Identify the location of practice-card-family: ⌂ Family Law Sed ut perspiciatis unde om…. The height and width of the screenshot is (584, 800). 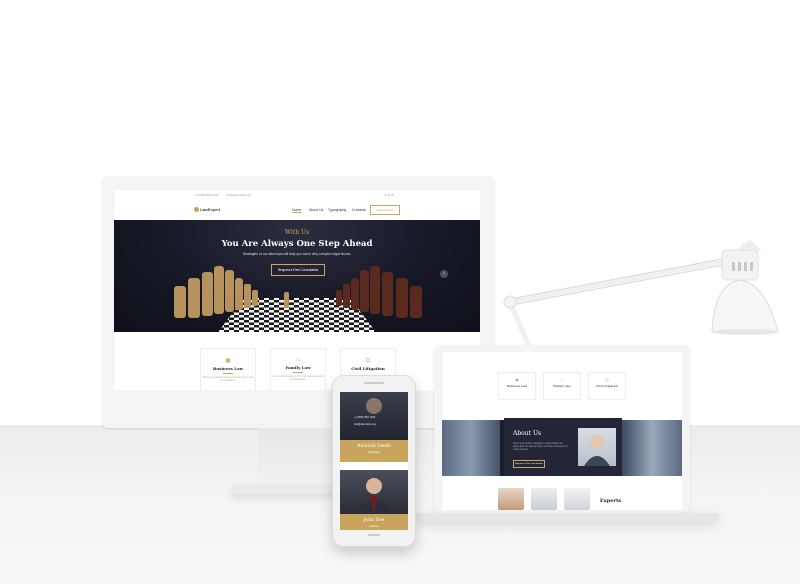
(298, 369).